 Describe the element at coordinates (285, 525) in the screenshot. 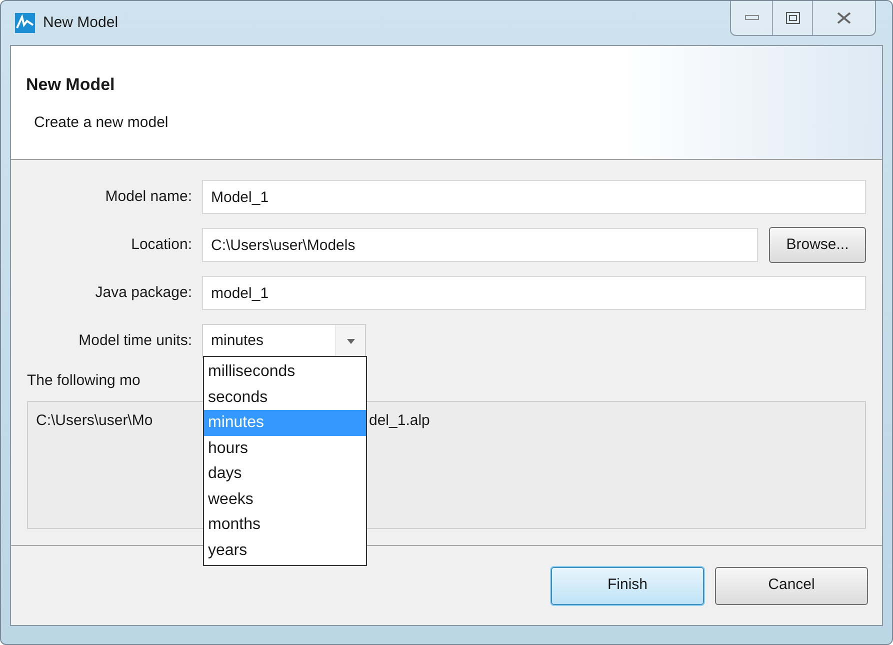

I see `dropdown-option: months` at that location.